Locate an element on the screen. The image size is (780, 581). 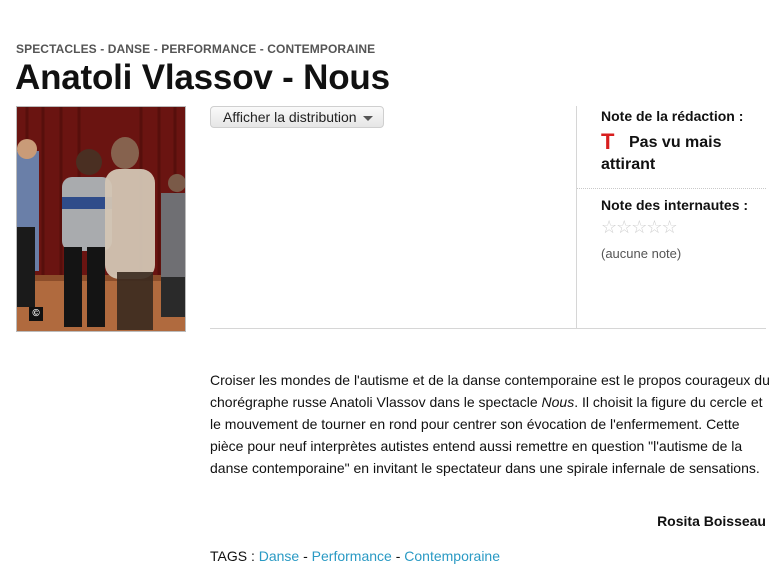
tag-link-performance: Performance is located at coordinates (352, 556).